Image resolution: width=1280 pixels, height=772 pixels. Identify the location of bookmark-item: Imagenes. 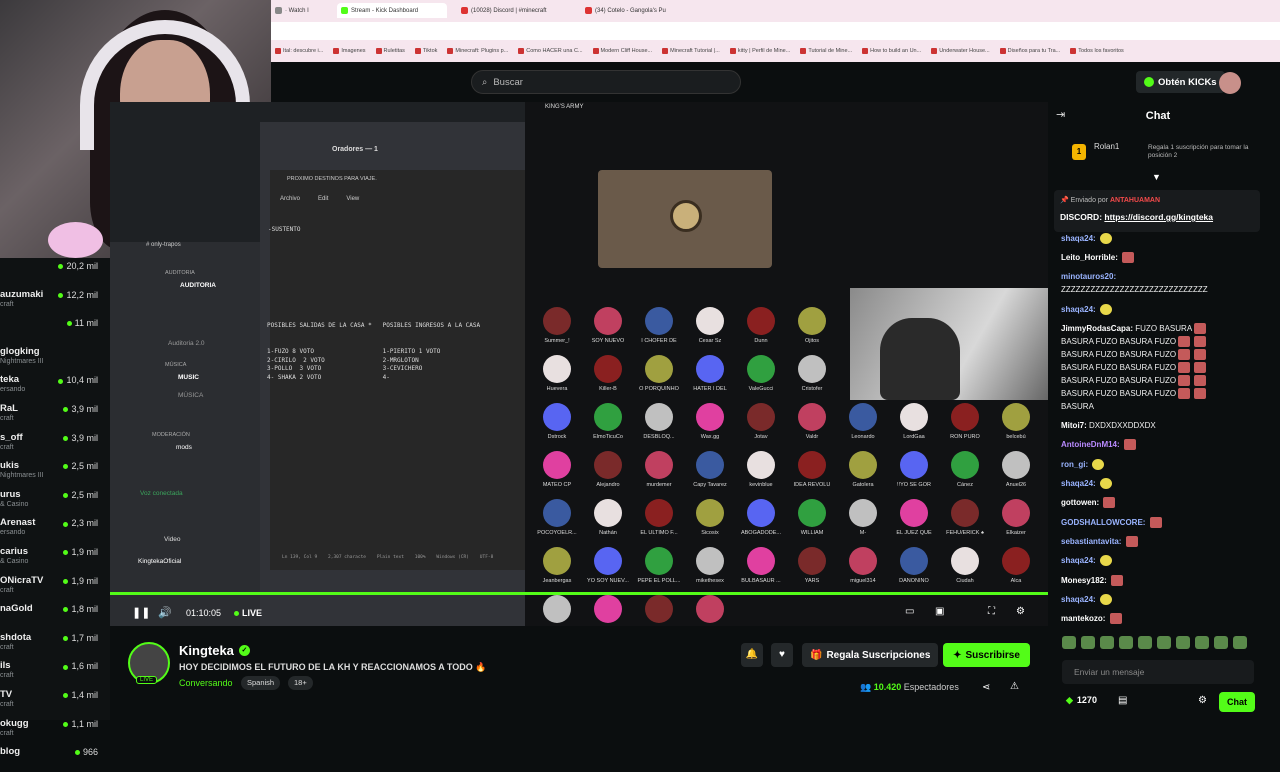
(349, 51).